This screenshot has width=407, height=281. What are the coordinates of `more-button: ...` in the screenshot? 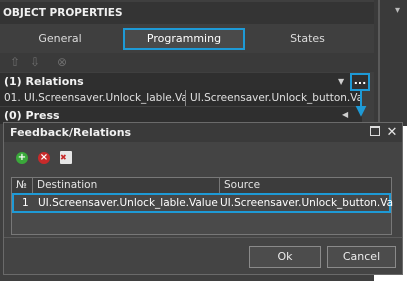 It's located at (360, 82).